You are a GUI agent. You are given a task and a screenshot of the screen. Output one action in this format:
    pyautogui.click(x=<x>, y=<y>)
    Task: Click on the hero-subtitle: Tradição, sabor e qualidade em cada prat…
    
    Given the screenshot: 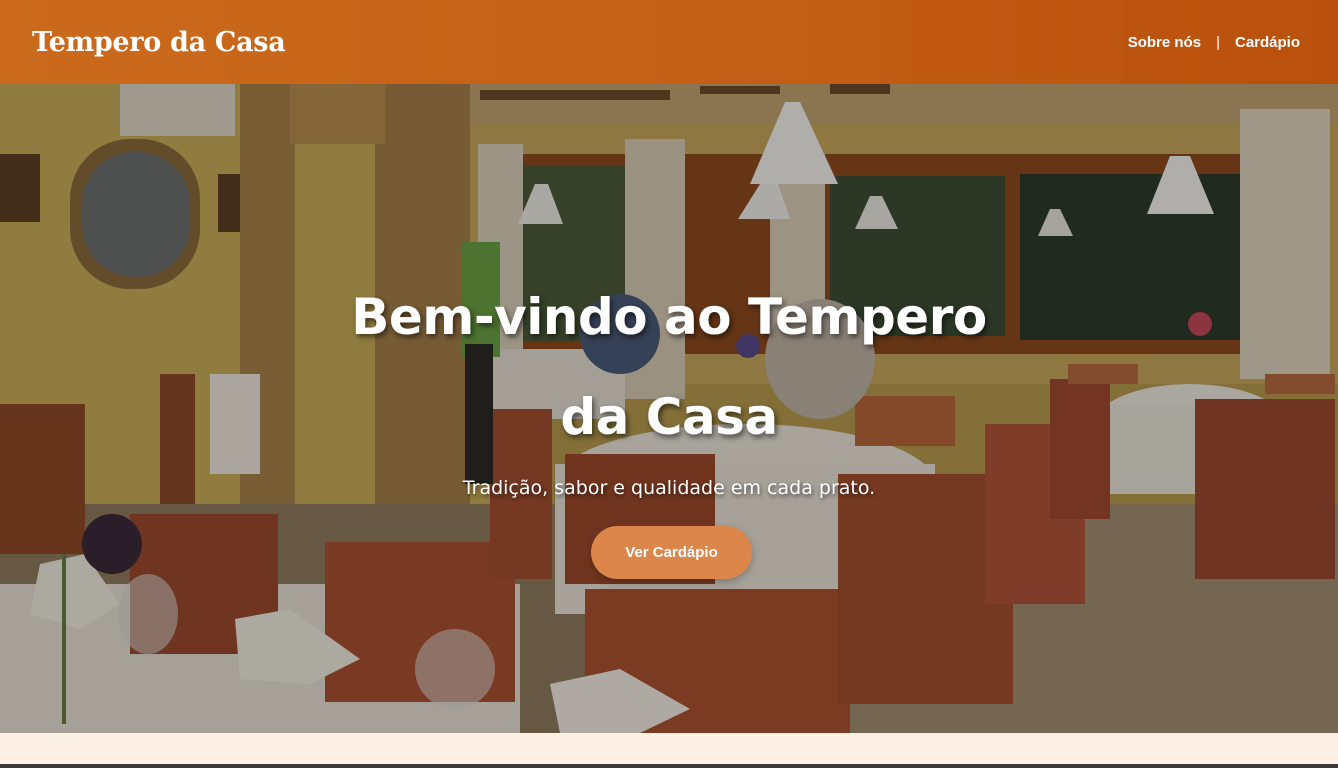 What is the action you would take?
    pyautogui.click(x=669, y=488)
    